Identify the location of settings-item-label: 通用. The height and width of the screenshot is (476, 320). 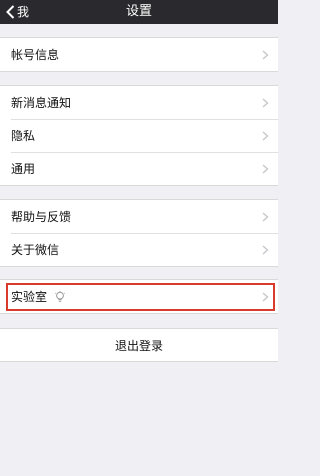
(23, 168).